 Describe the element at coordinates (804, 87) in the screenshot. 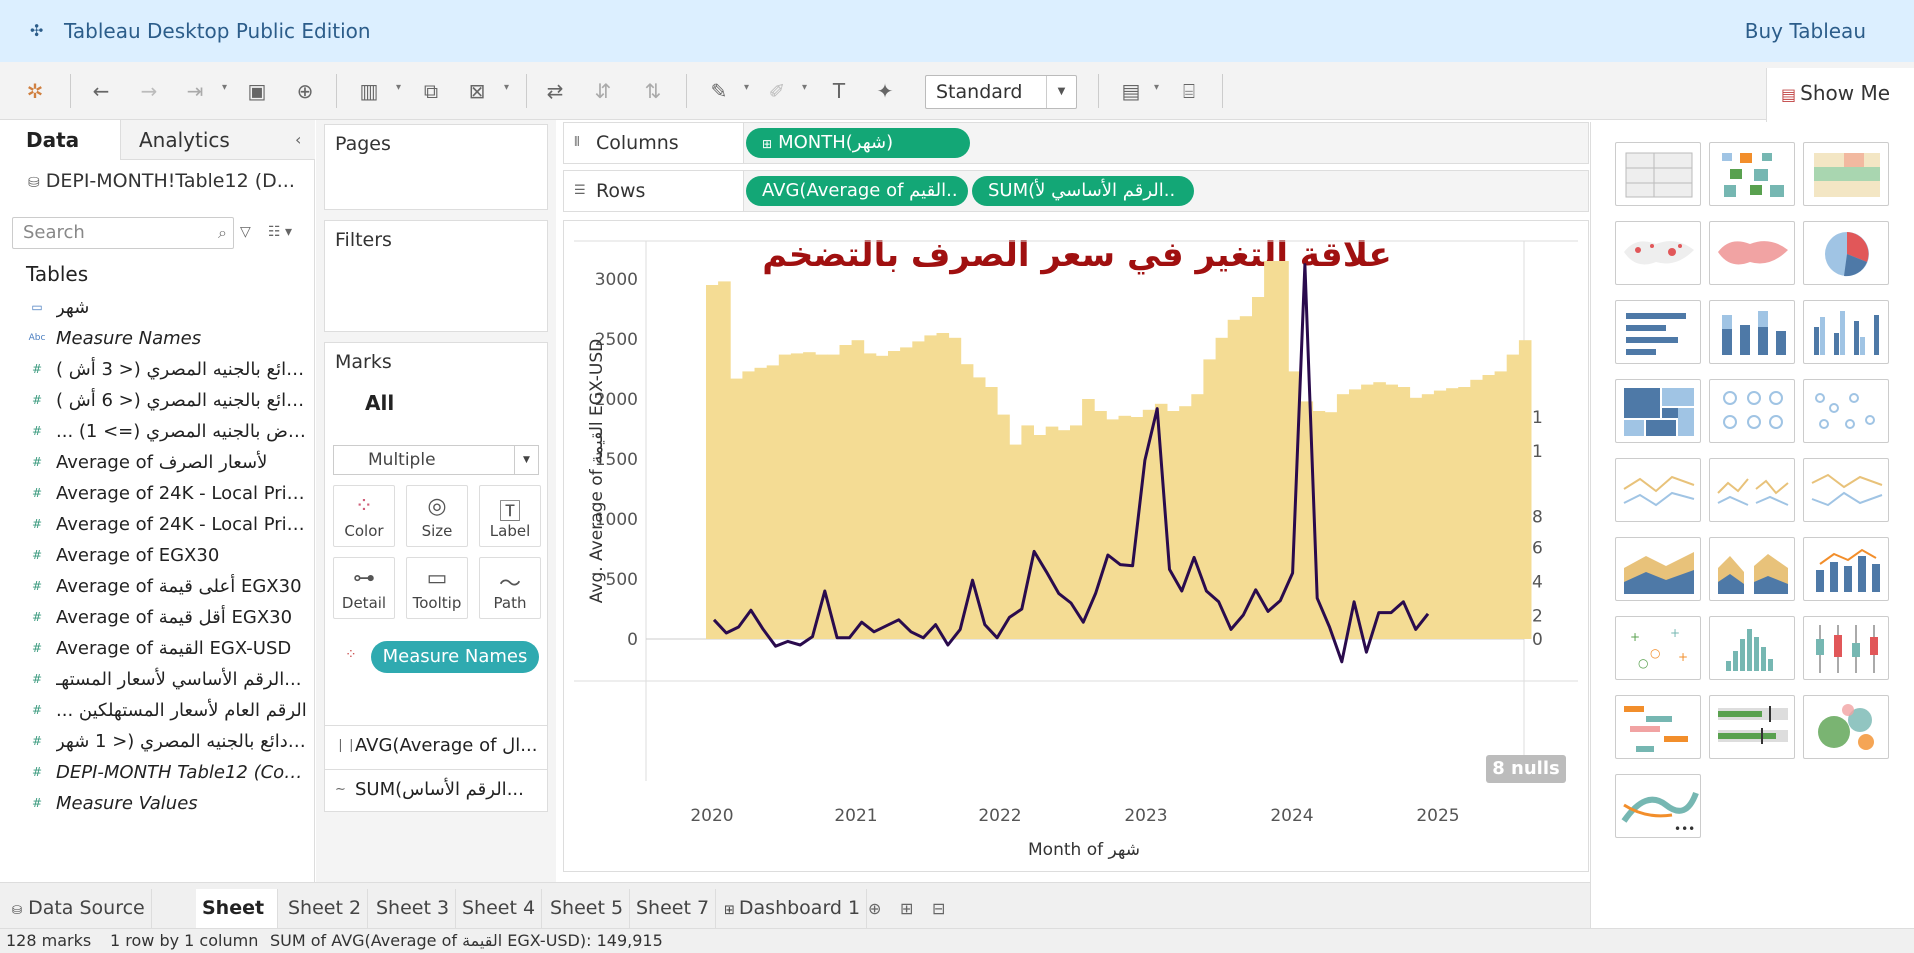

I see `group-dropdown-icon: ▾` at that location.